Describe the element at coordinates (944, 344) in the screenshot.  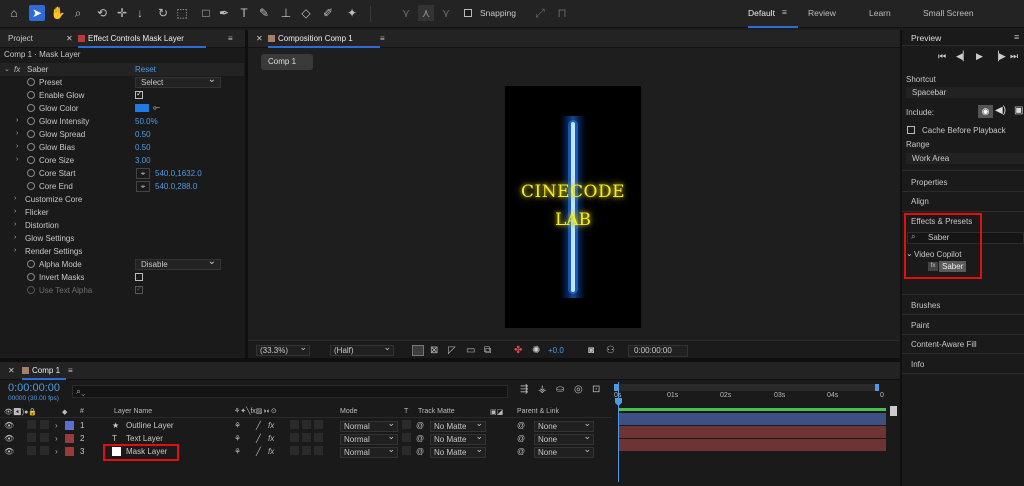
I see `content-aware-fill-section: Content-Aware Fill` at that location.